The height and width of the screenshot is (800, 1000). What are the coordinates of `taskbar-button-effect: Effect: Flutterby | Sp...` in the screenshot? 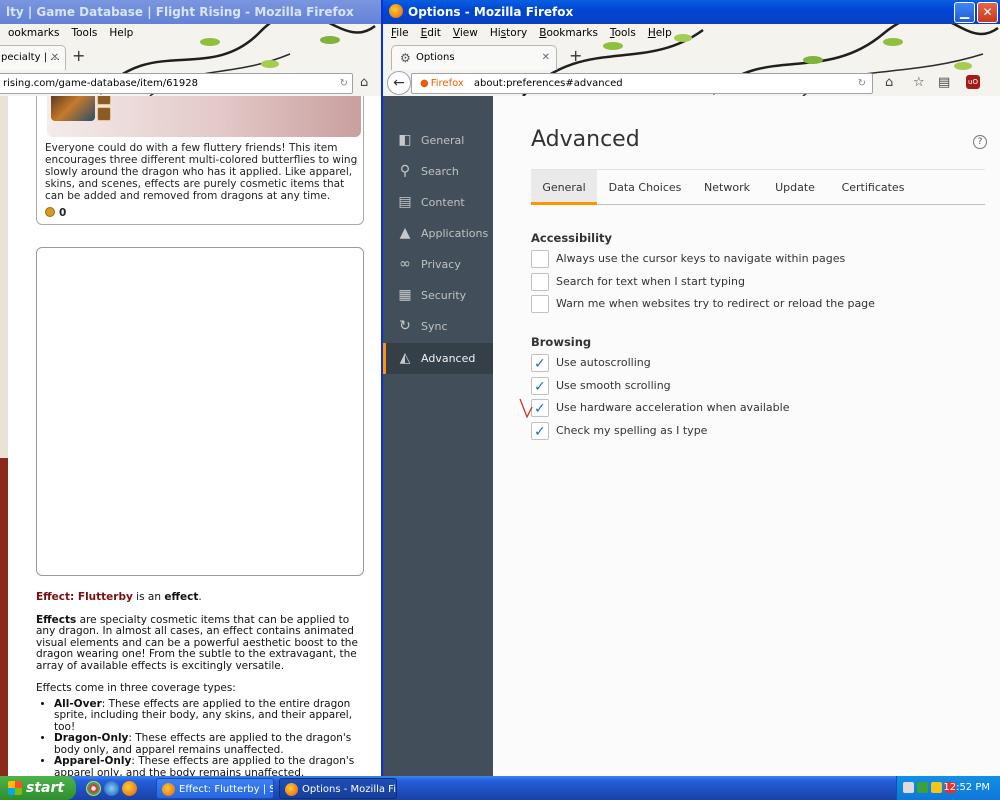 It's located at (215, 788).